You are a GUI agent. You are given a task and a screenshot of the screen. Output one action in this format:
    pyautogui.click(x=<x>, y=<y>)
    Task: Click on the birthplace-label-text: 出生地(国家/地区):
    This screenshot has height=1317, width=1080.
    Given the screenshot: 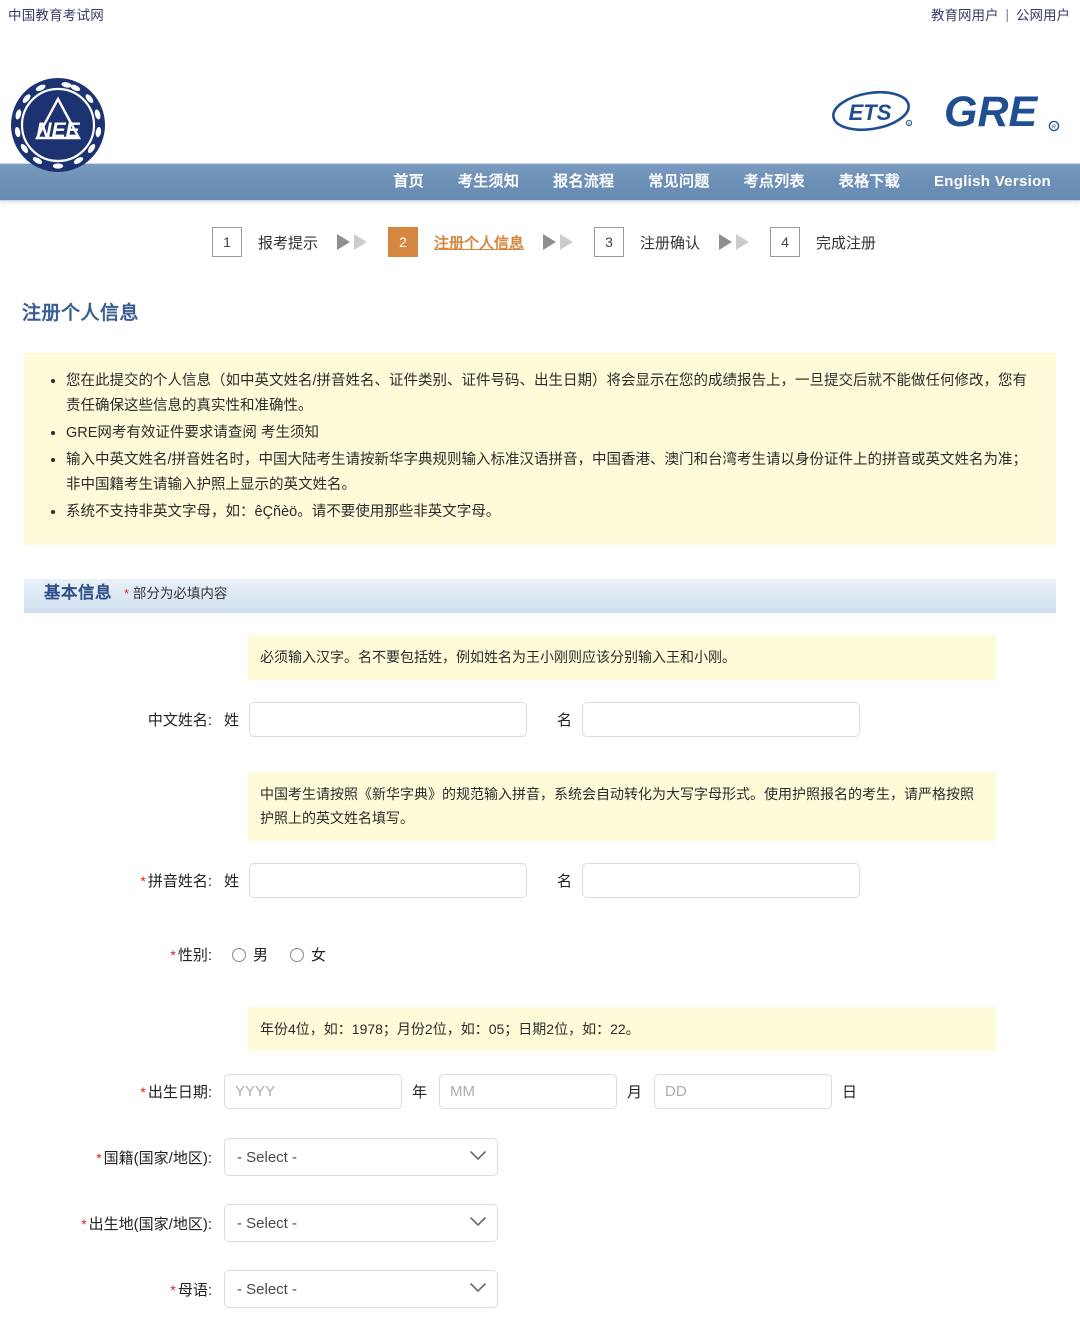 What is the action you would take?
    pyautogui.click(x=150, y=1224)
    